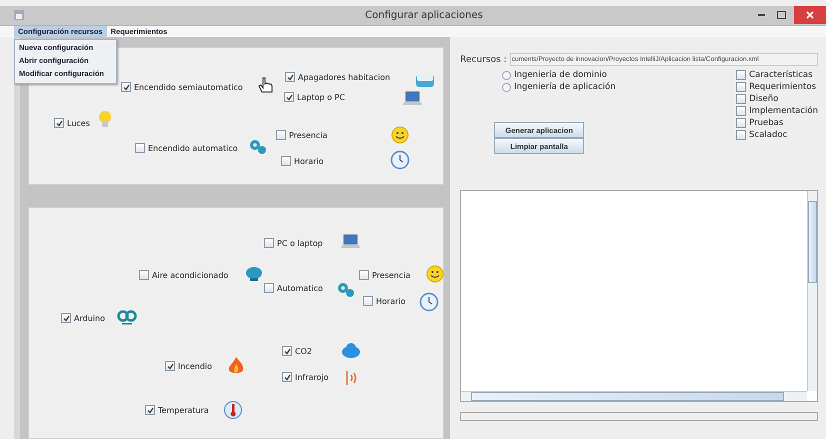 This screenshot has width=826, height=439. I want to click on radio-label: Ingeniería de dominio, so click(560, 75).